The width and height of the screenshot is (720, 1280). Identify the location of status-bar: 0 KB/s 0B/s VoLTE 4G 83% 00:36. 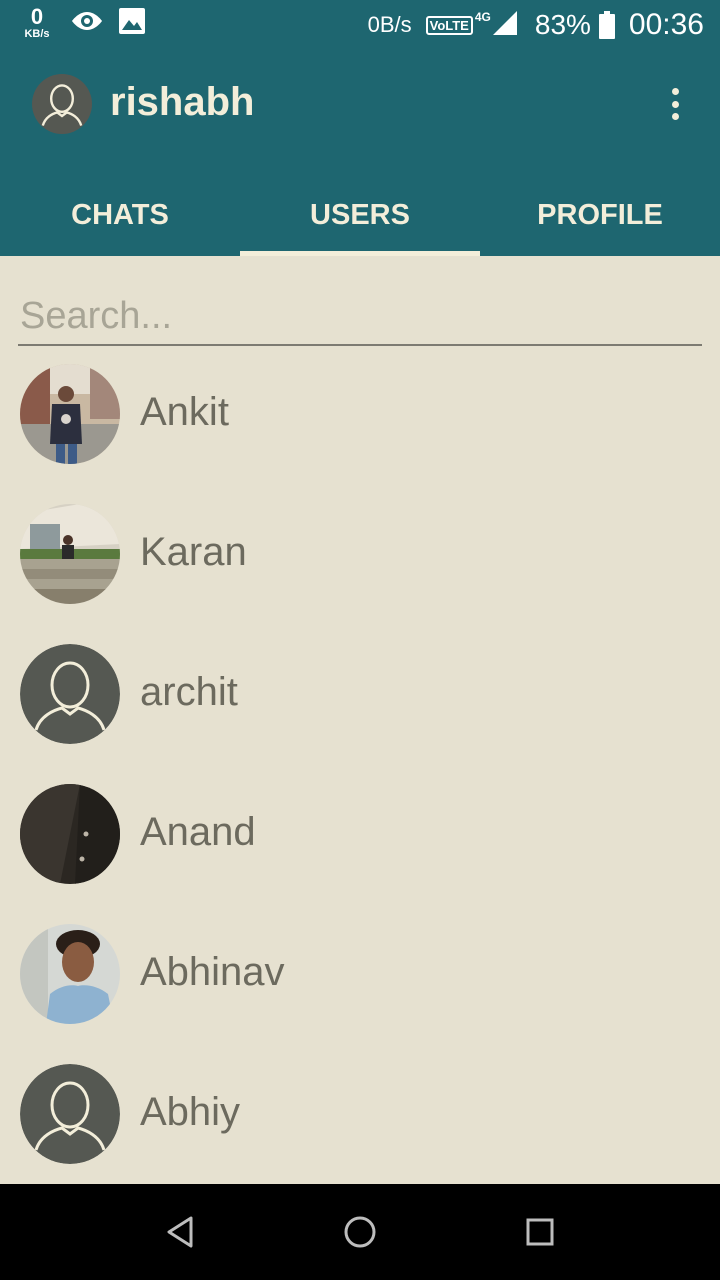
(360, 25).